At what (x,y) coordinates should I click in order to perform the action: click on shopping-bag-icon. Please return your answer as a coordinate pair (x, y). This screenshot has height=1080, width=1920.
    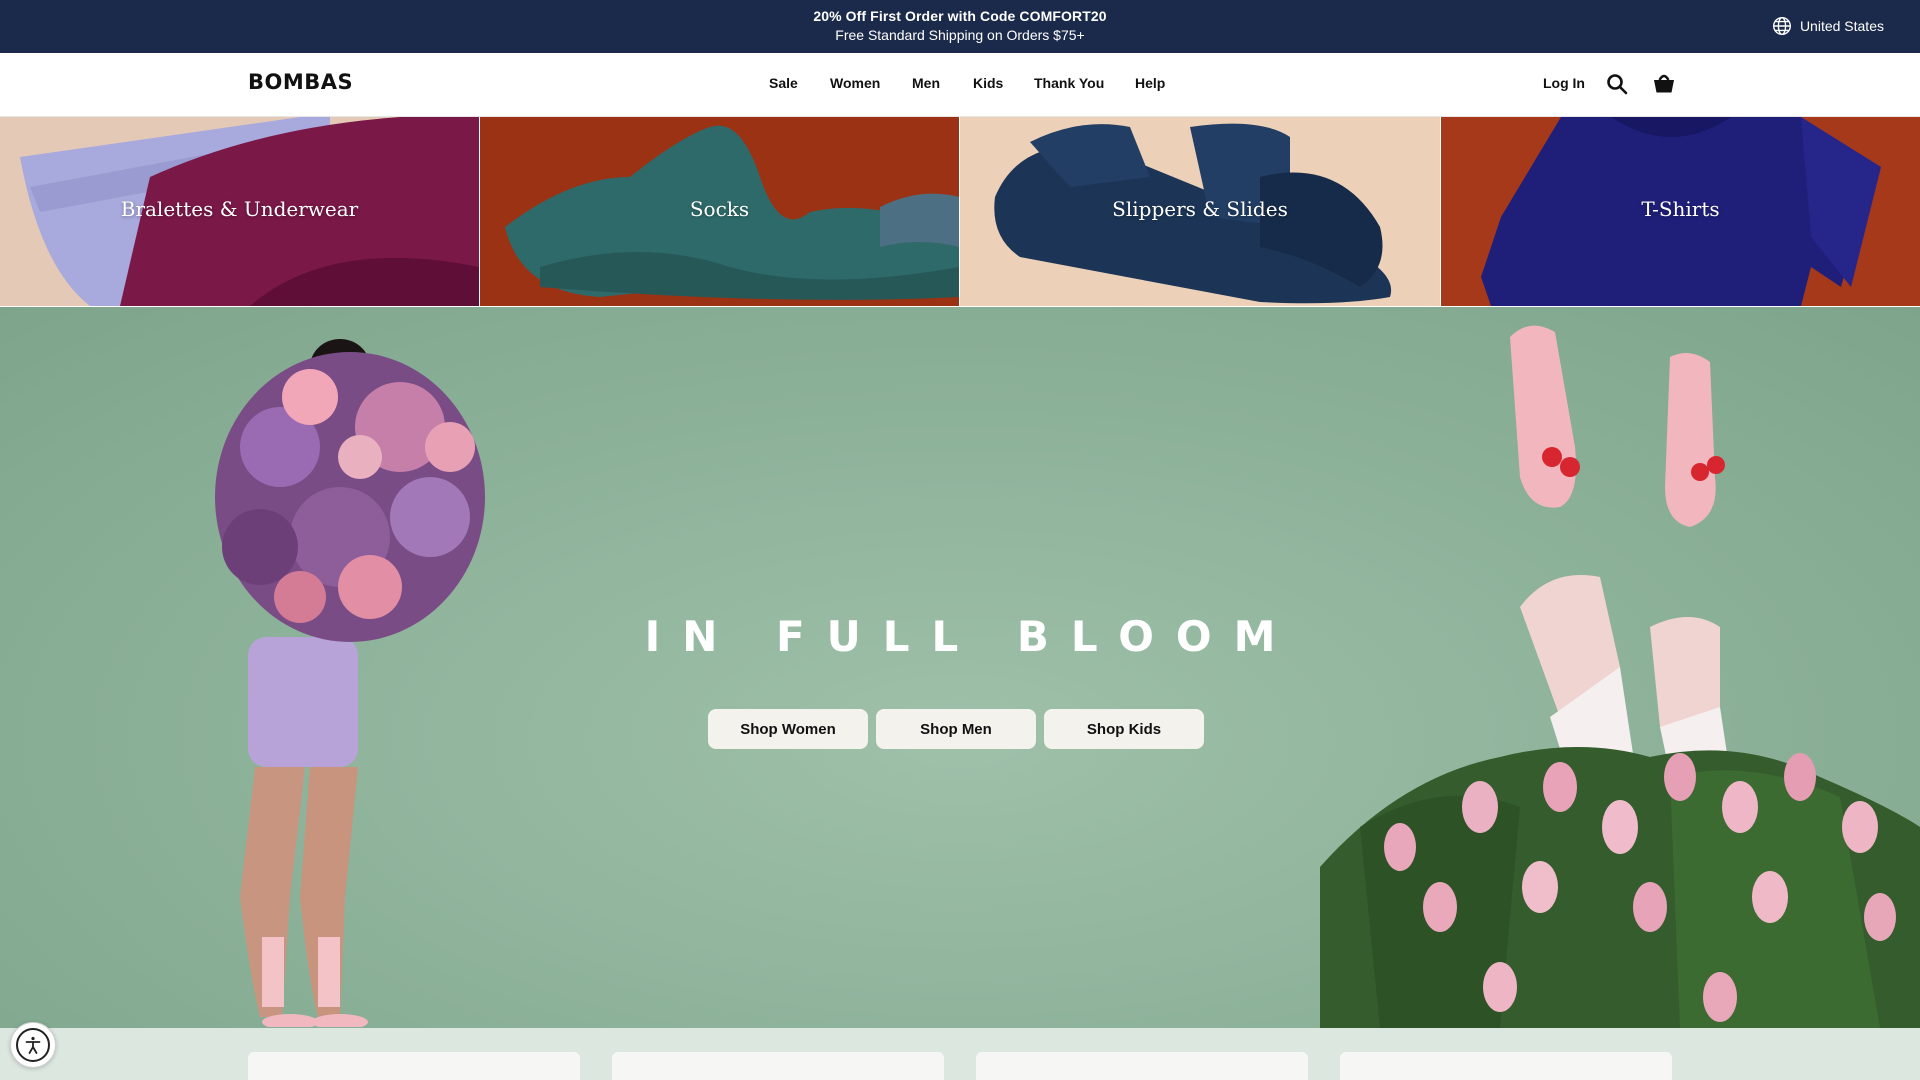
    Looking at the image, I should click on (1664, 83).